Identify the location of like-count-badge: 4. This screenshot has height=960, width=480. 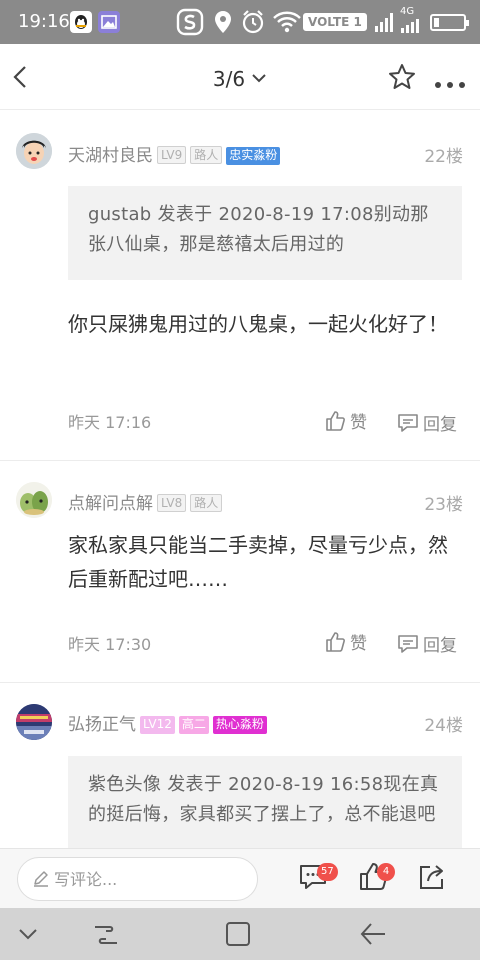
(386, 872).